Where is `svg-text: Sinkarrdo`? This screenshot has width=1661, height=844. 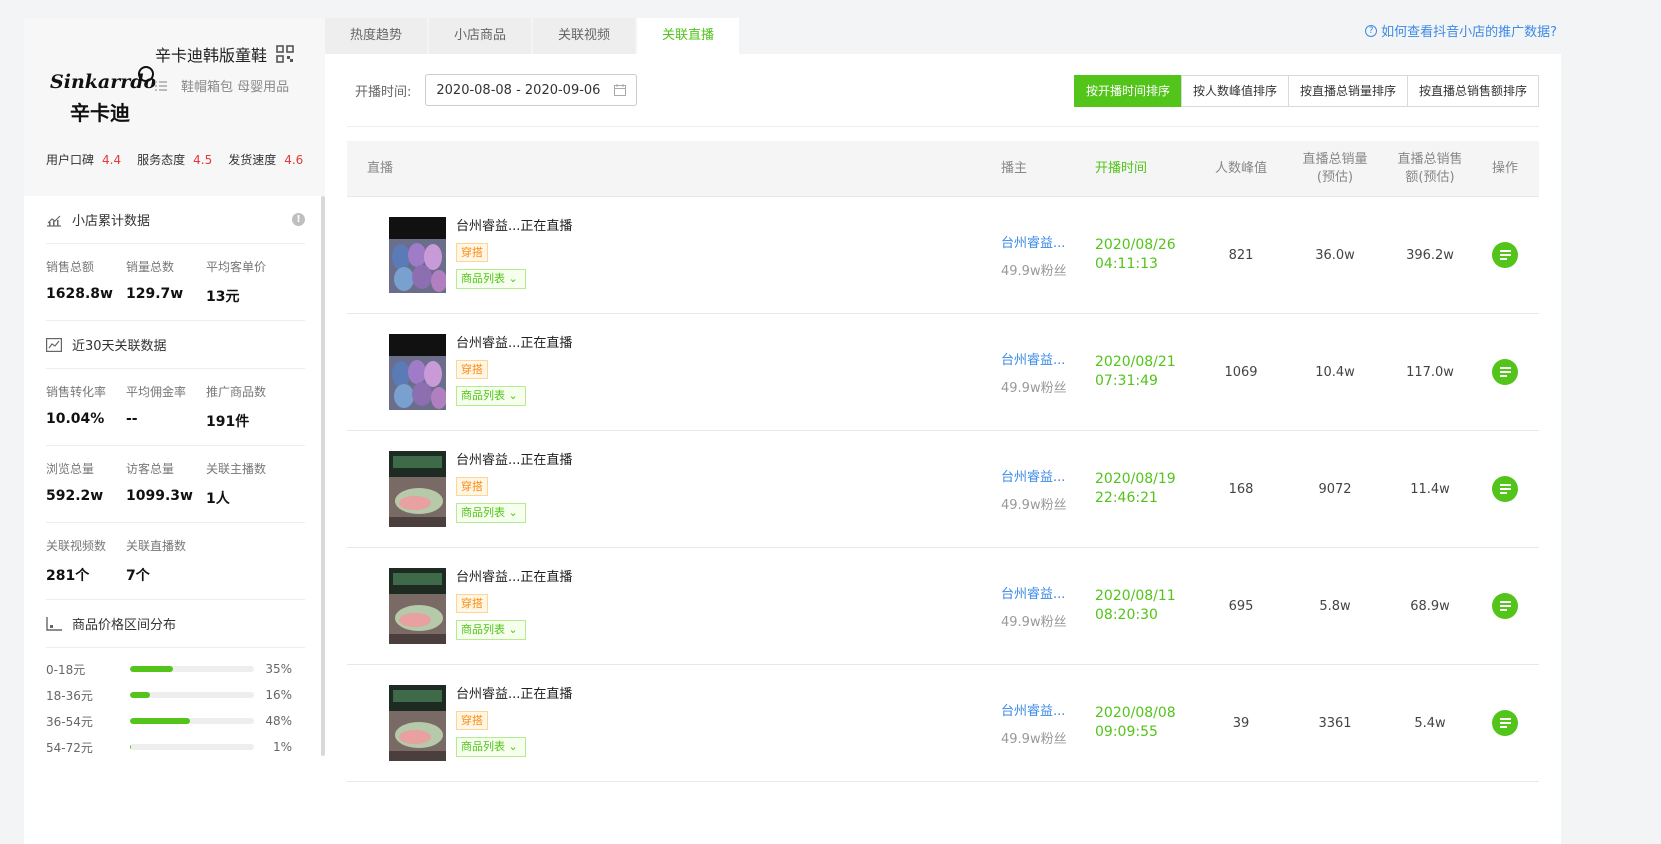 svg-text: Sinkarrdo is located at coordinates (103, 82).